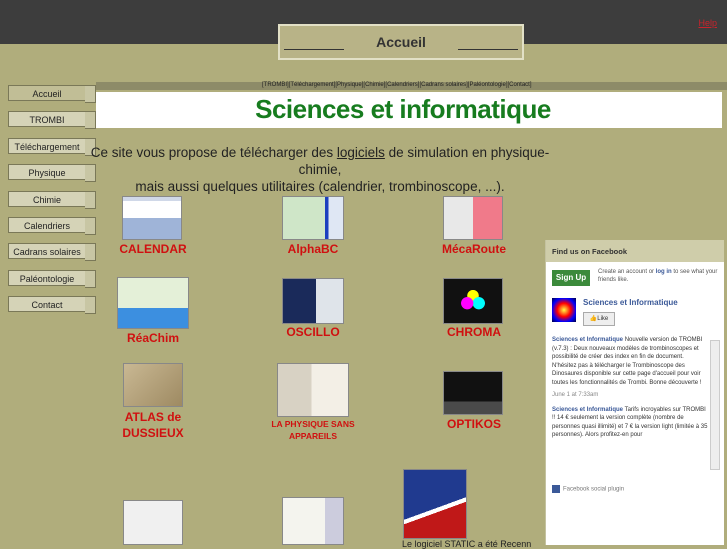 Image resolution: width=727 pixels, height=549 pixels. What do you see at coordinates (313, 390) in the screenshot?
I see `physique-sans-appareils-thumbnail` at bounding box center [313, 390].